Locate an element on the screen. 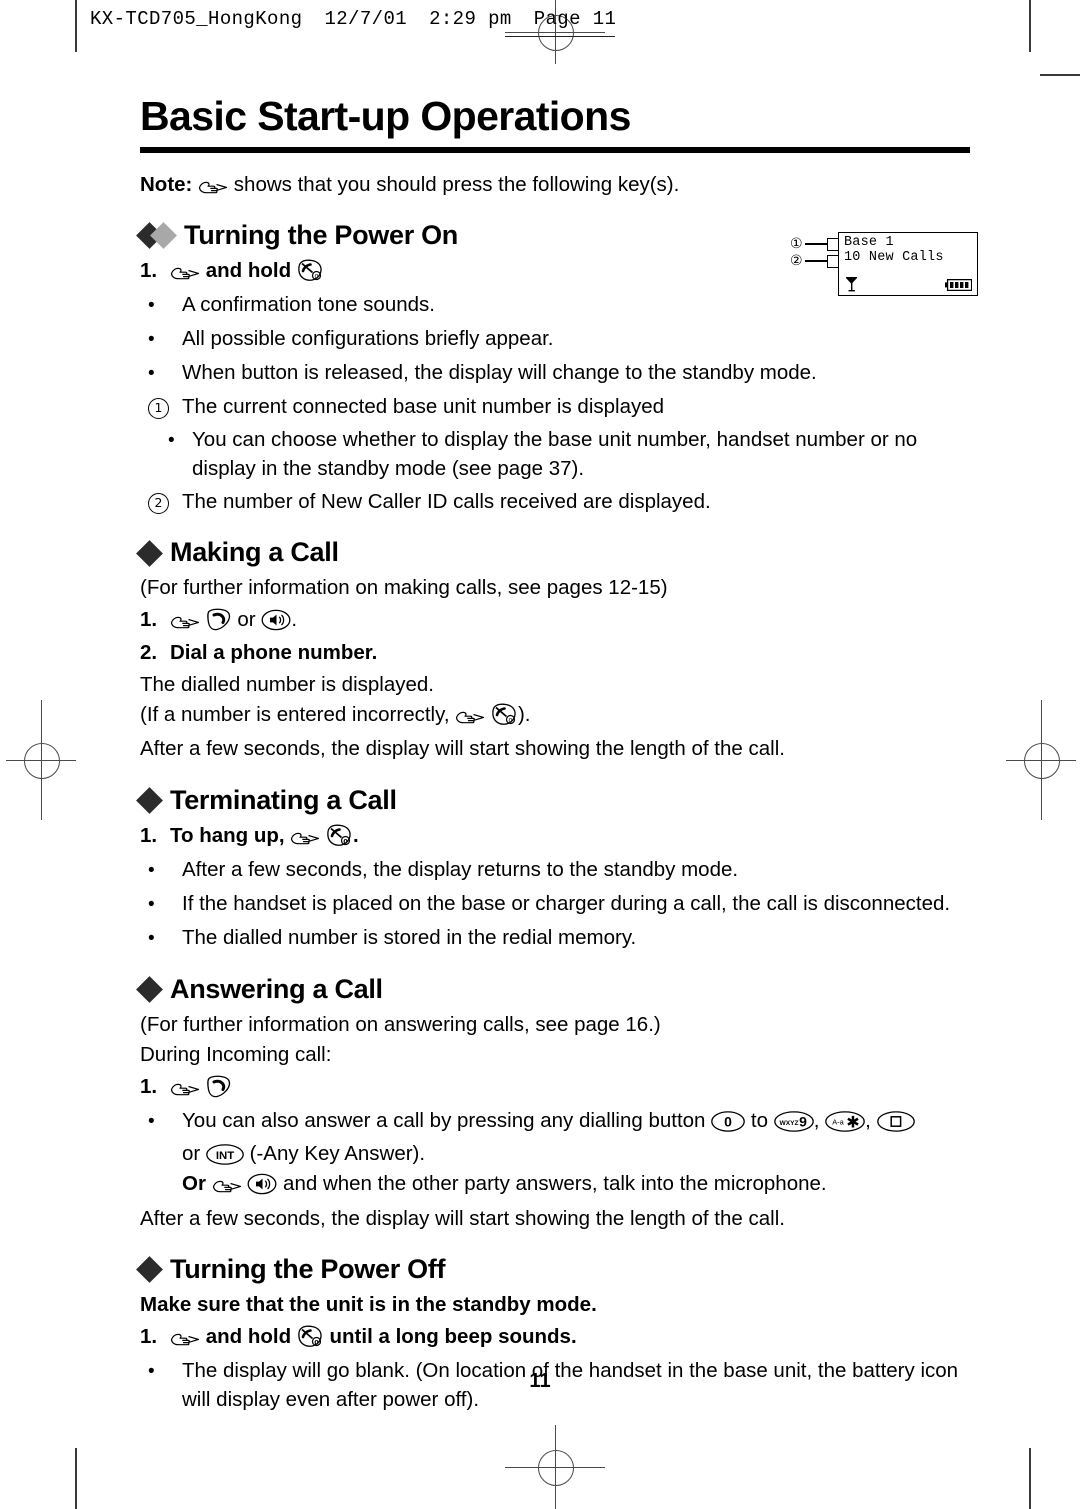  step-terminating-1: 1. To hang up, 0 . is located at coordinates (555, 836).